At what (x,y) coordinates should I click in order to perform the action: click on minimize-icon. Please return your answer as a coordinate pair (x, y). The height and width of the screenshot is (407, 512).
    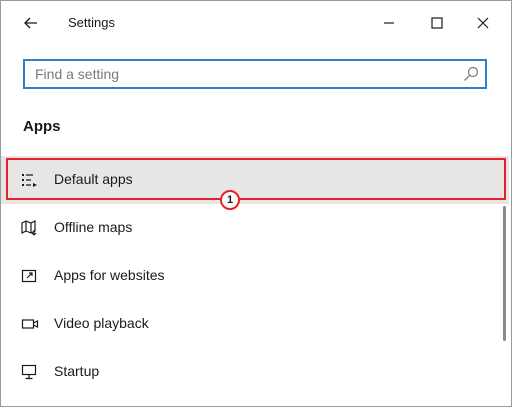
    Looking at the image, I should click on (389, 23).